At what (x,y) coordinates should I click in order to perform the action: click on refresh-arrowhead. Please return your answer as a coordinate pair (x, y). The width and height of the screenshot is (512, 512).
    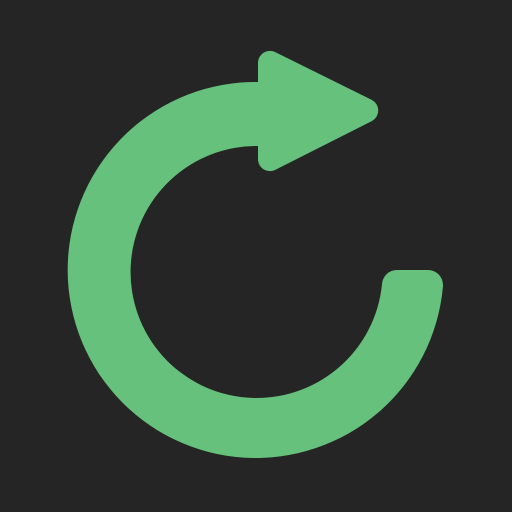
    Looking at the image, I should click on (318, 111).